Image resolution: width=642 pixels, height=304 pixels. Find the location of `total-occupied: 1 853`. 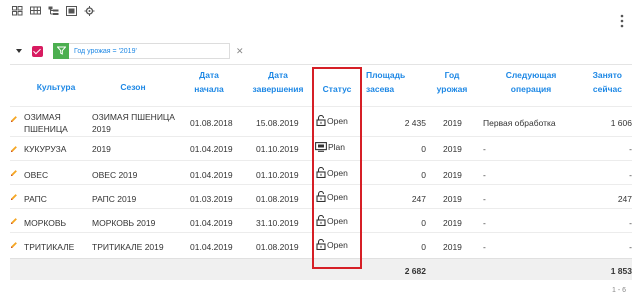

total-occupied: 1 853 is located at coordinates (621, 271).